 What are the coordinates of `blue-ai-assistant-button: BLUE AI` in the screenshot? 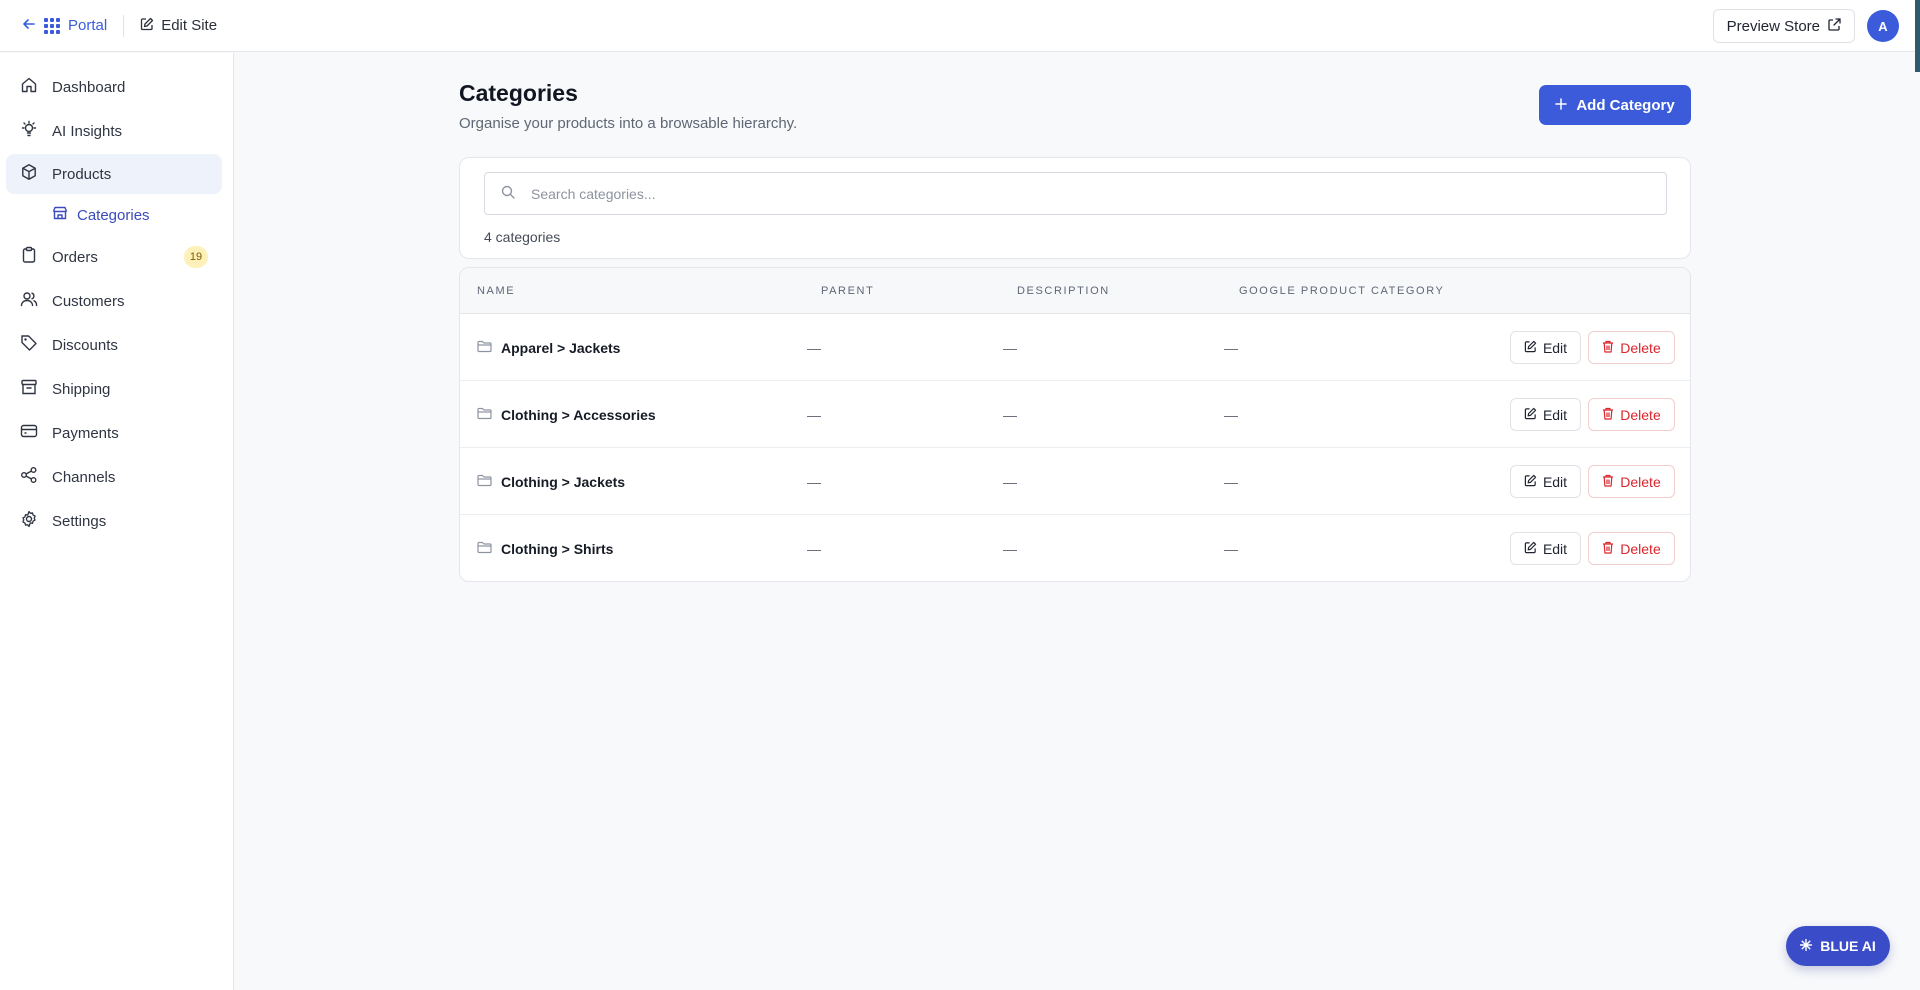 It's located at (1838, 946).